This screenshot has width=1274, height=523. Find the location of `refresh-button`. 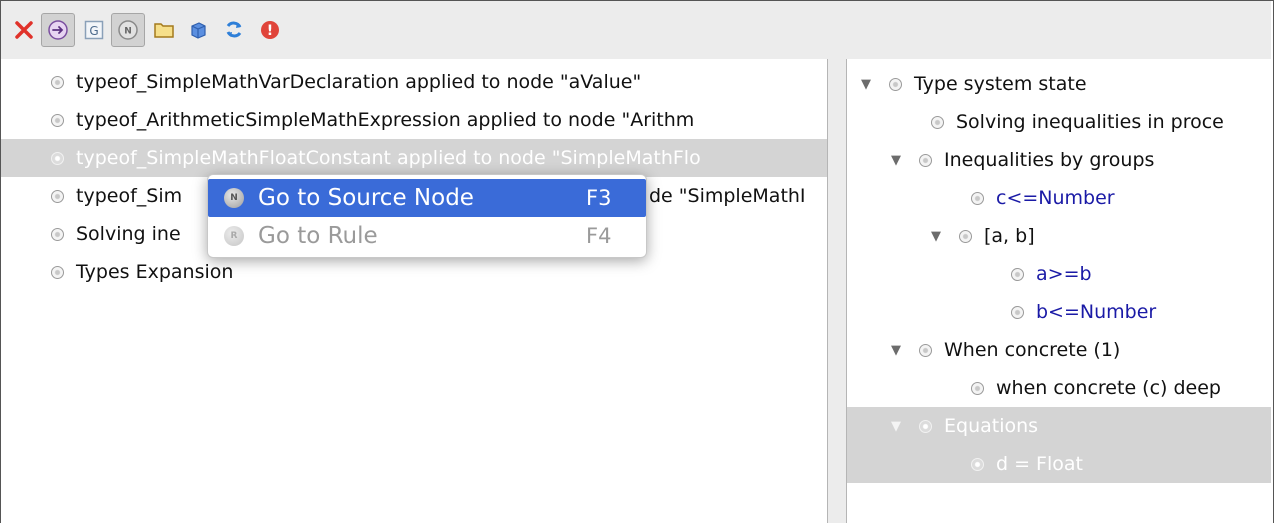

refresh-button is located at coordinates (234, 30).